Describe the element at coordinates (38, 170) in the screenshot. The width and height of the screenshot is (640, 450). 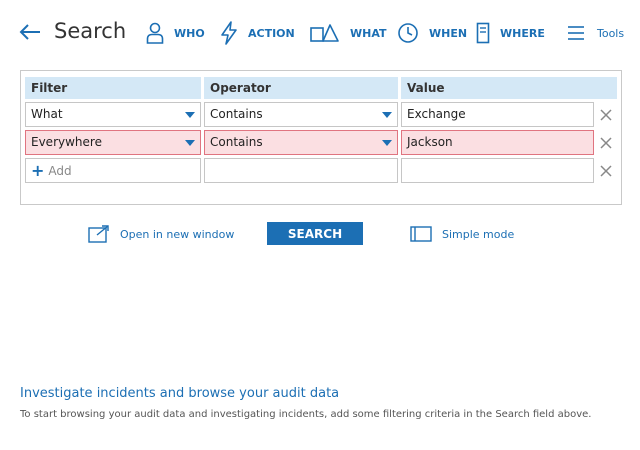
I see `plus-icon: +` at that location.